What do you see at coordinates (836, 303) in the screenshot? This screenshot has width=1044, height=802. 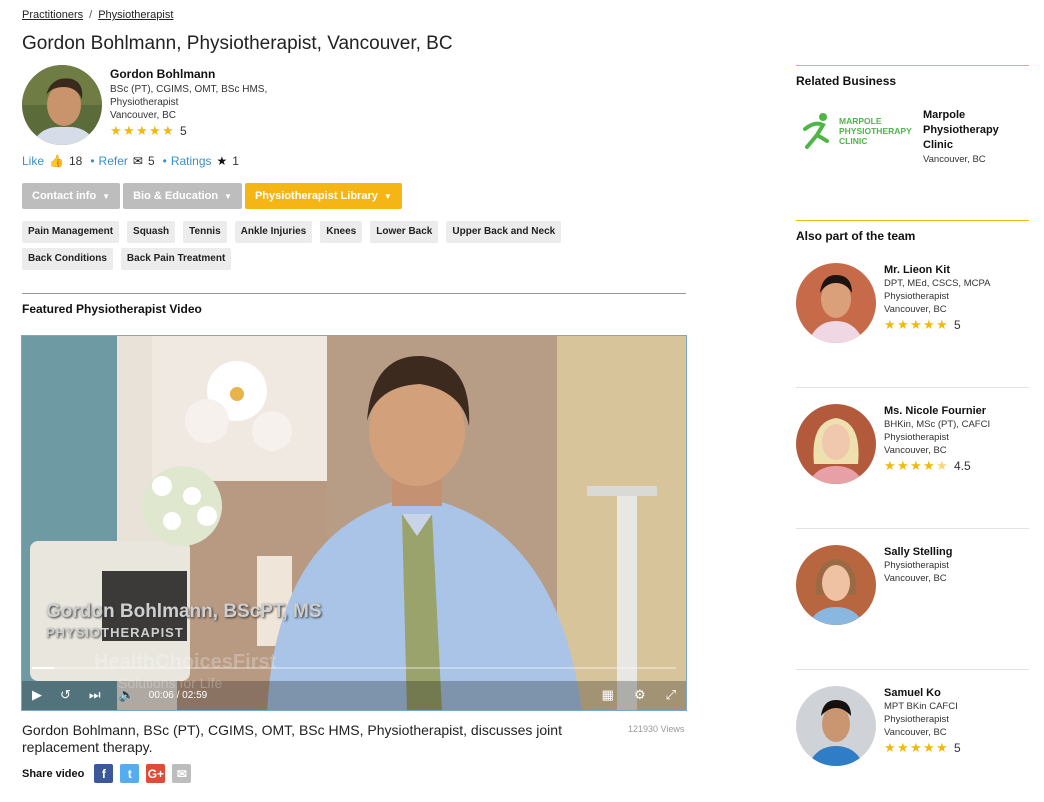 I see `member-avatar` at bounding box center [836, 303].